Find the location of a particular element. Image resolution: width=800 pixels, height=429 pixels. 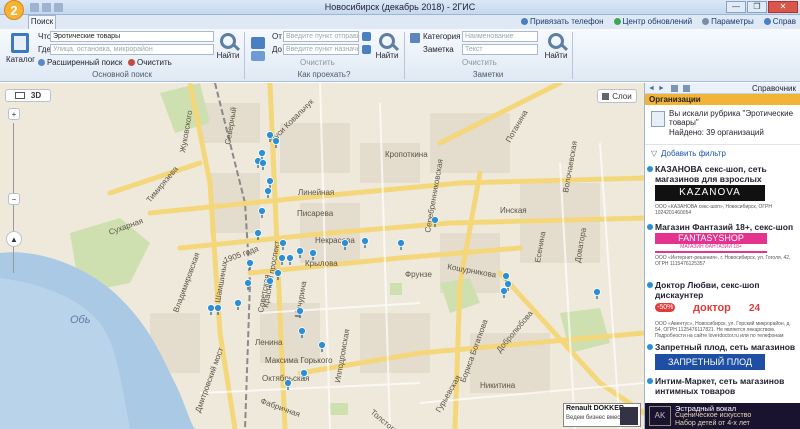

panel-back-icon: ◄ is located at coordinates (651, 88).